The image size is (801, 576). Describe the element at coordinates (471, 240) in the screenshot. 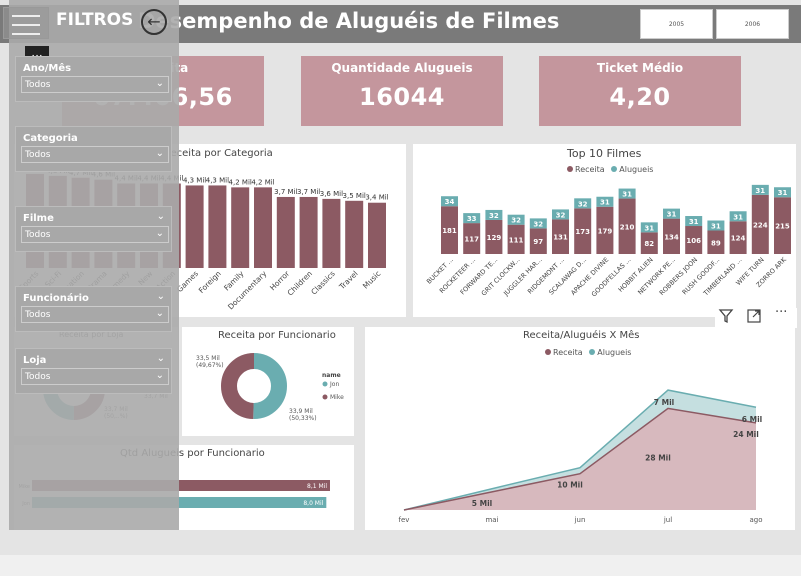

I see `receita-data-label: 117` at that location.